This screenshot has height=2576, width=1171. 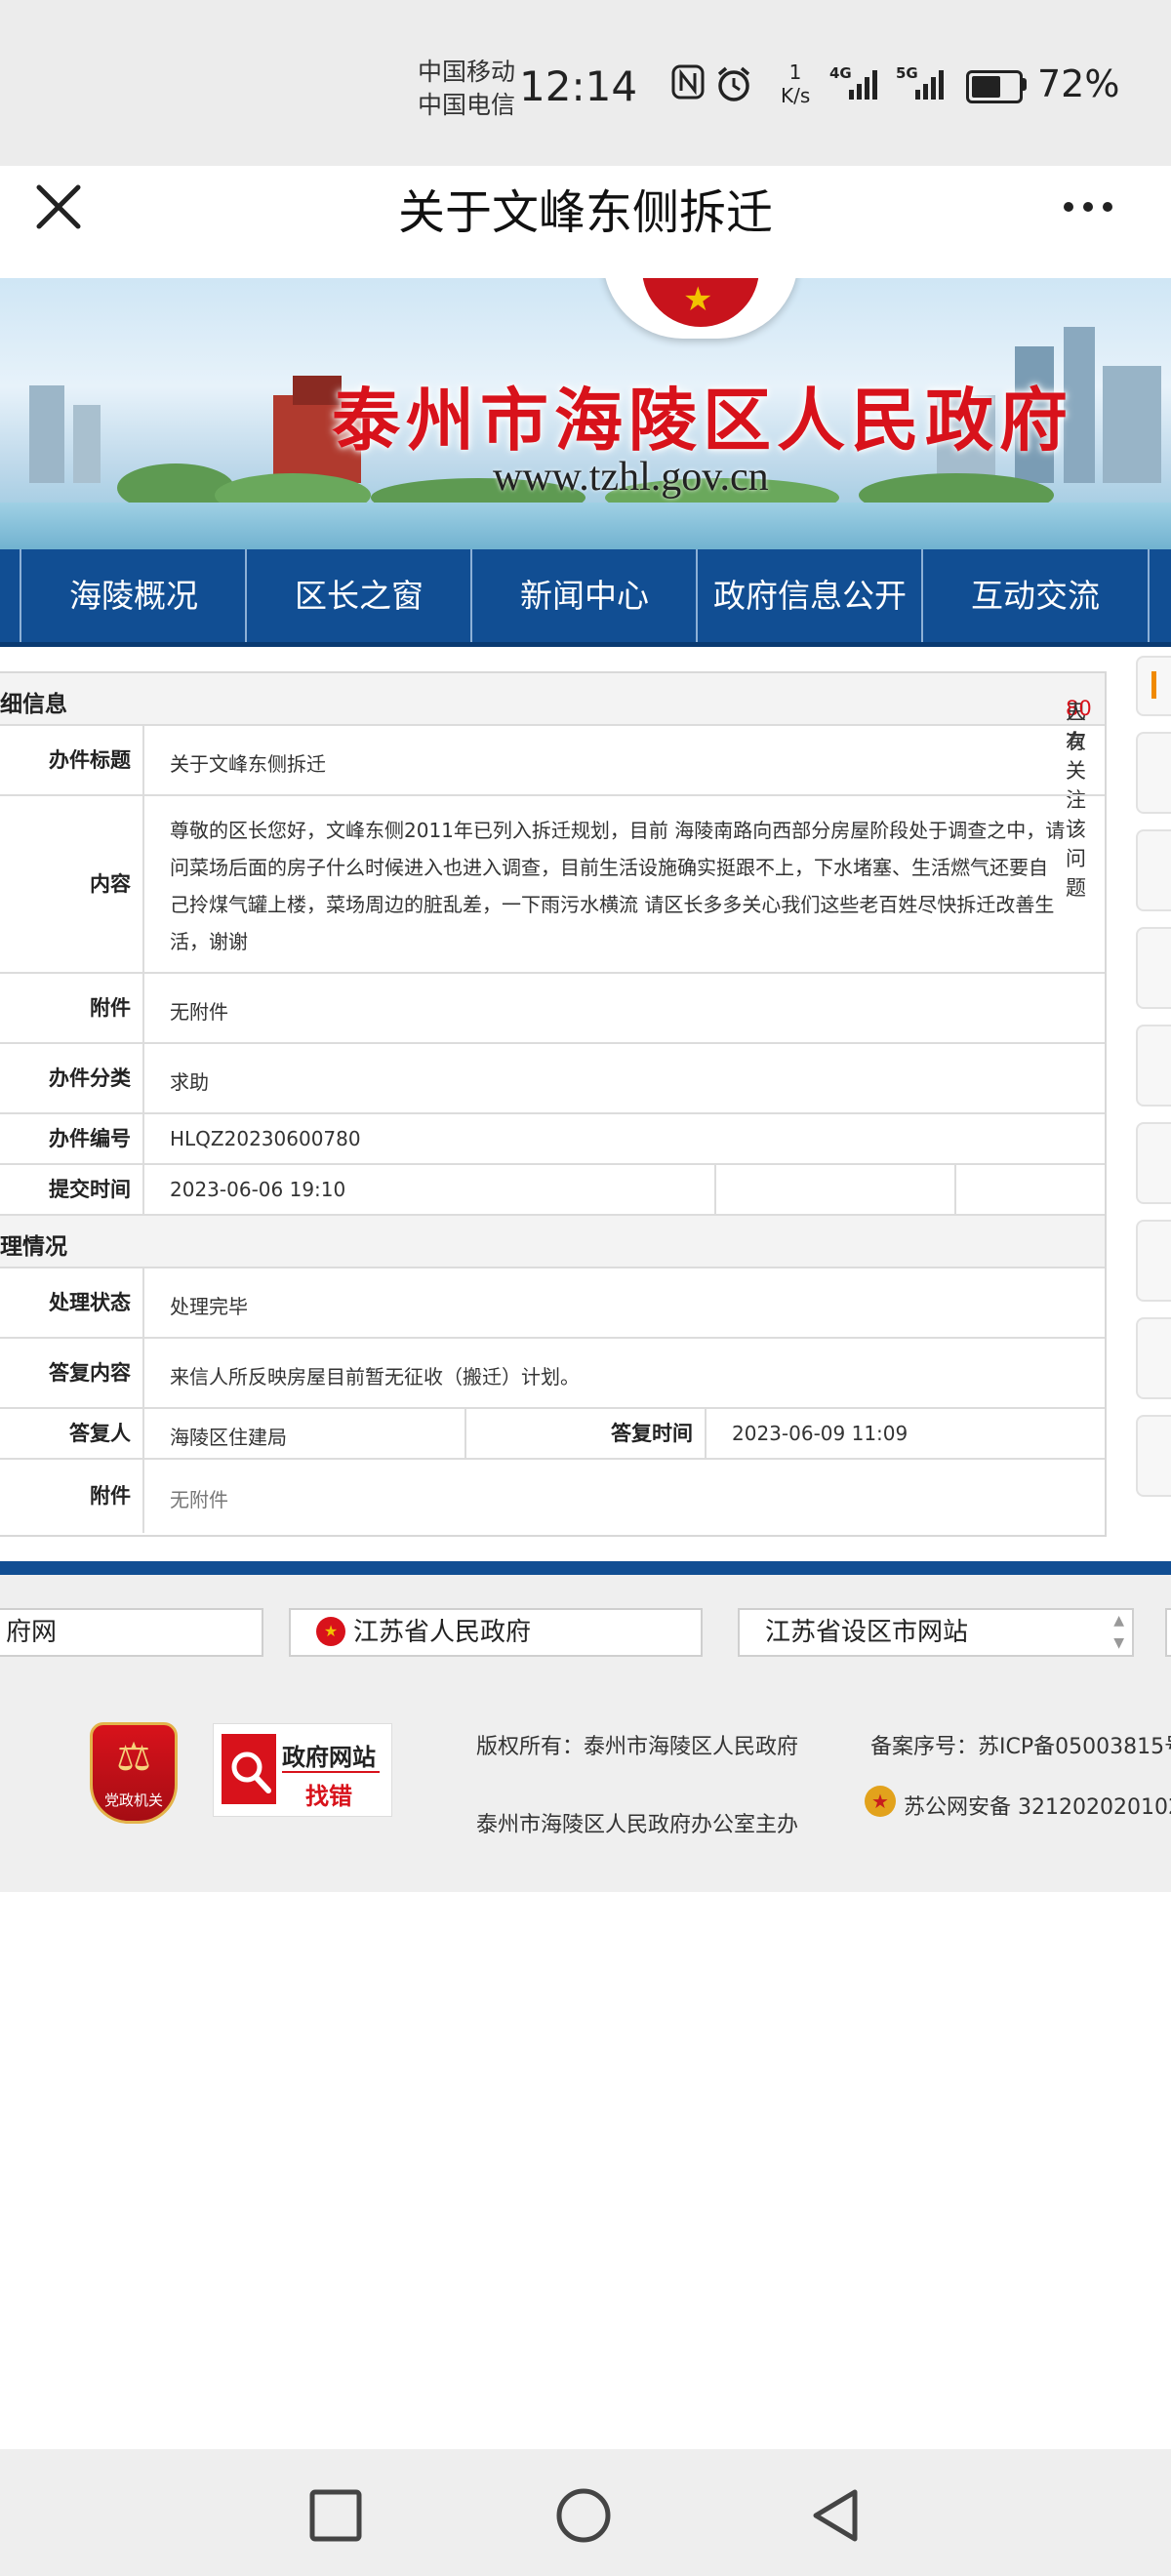 What do you see at coordinates (796, 95) in the screenshot?
I see `net-speed-unit: K/s` at bounding box center [796, 95].